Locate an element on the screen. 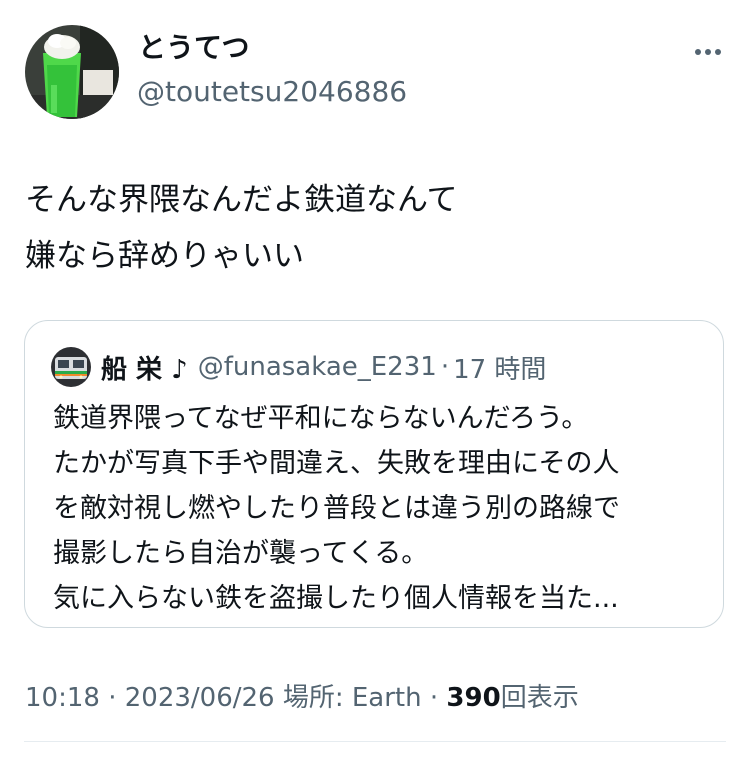  train-avatar-image is located at coordinates (71, 367).